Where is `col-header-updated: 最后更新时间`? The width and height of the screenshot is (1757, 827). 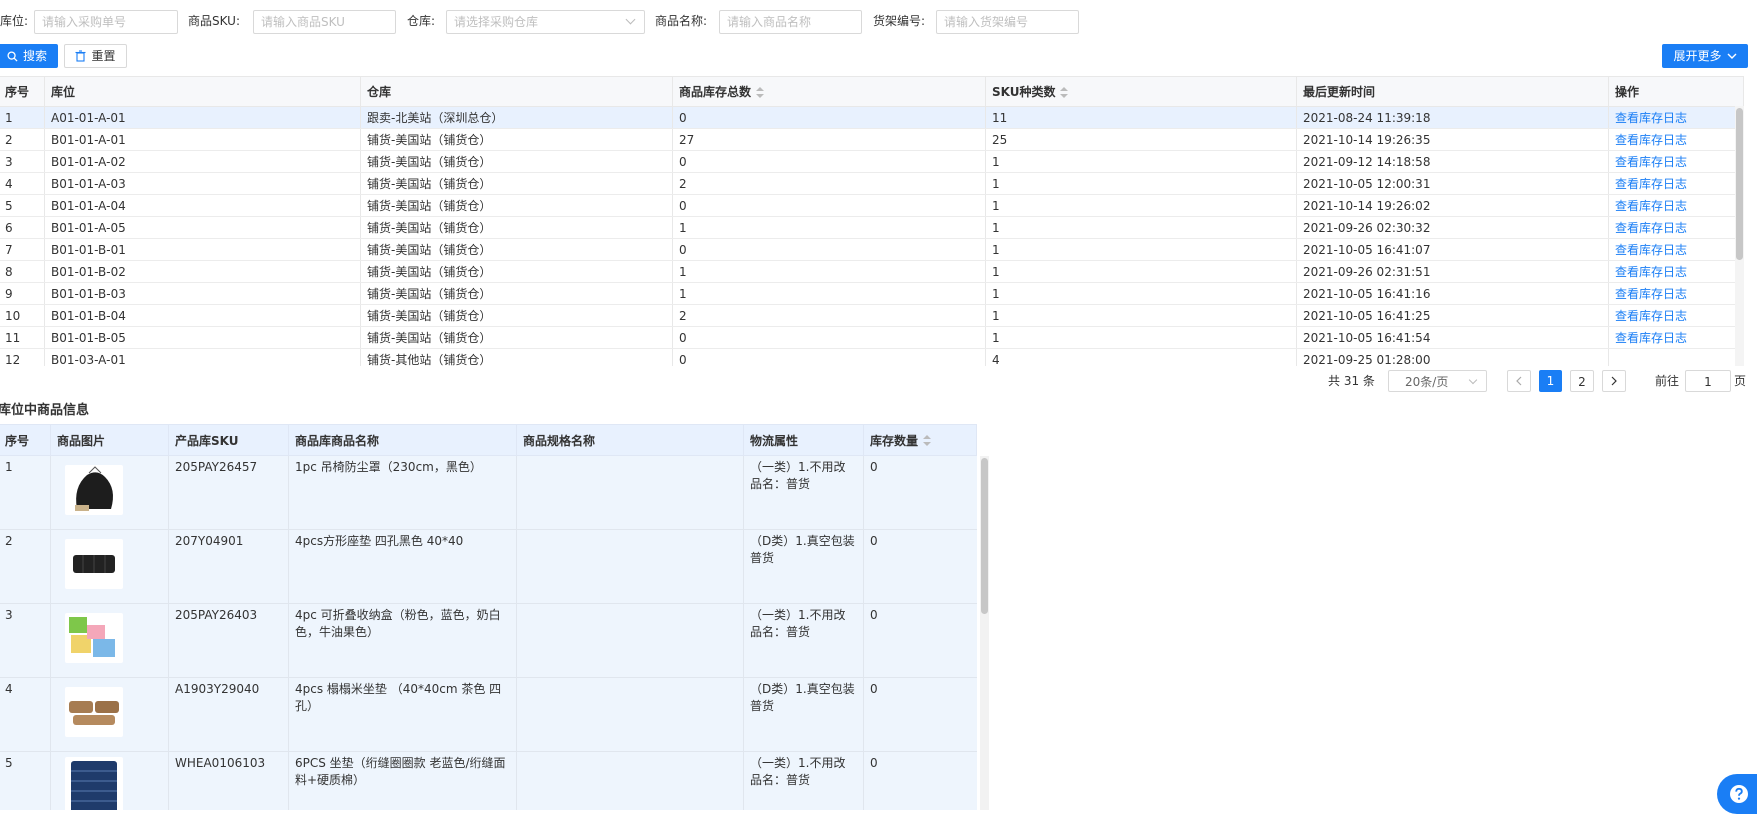 col-header-updated: 最后更新时间 is located at coordinates (1452, 91).